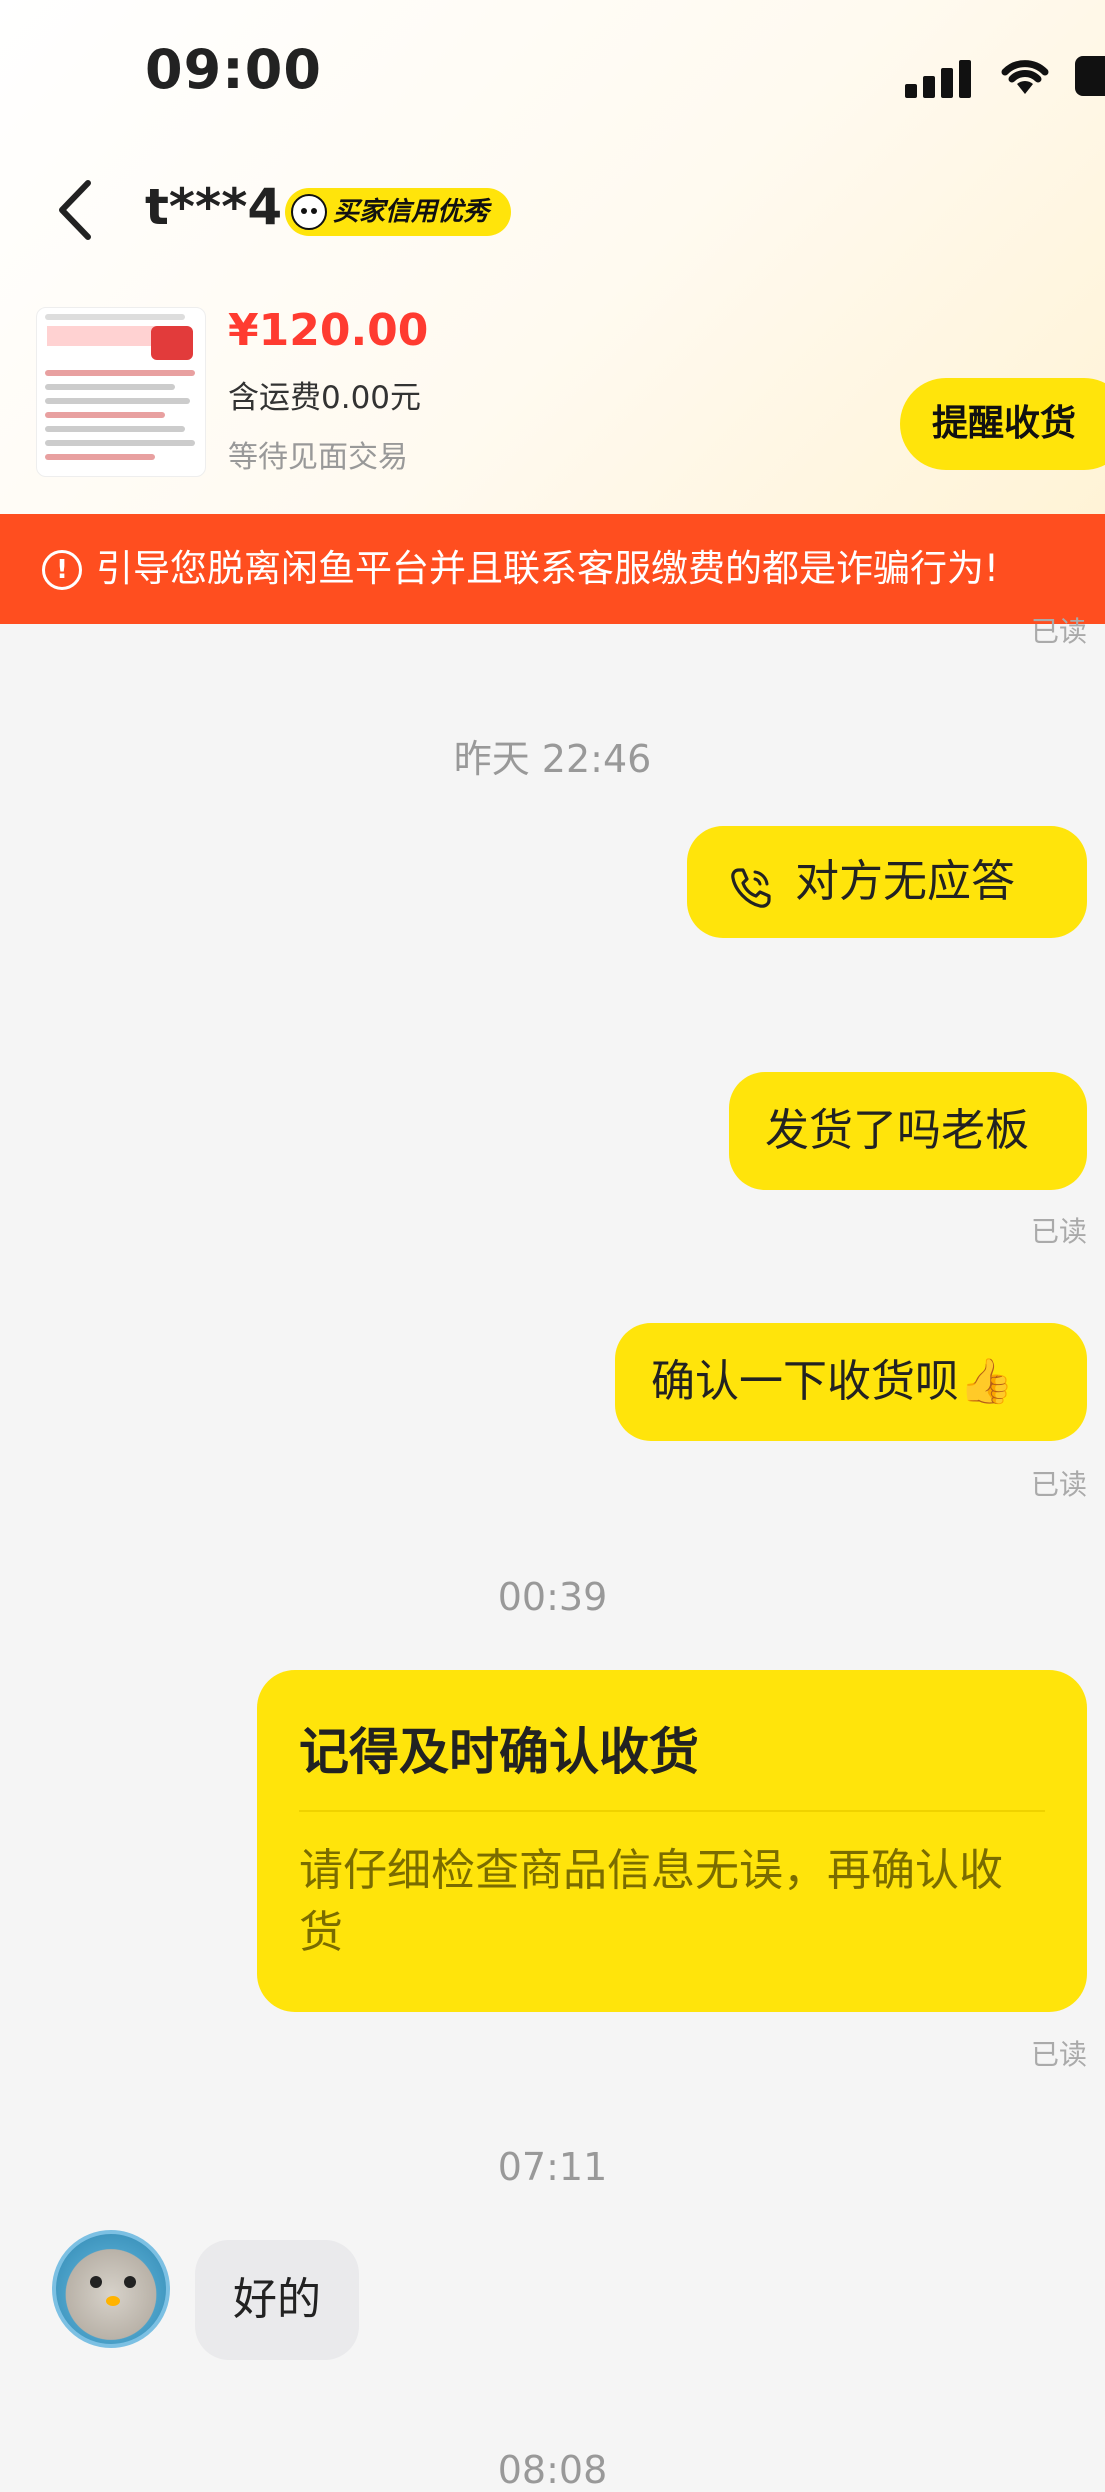 This screenshot has height=2492, width=1105. Describe the element at coordinates (325, 398) in the screenshot. I see `shipping-fee: 含运费0.00元` at that location.